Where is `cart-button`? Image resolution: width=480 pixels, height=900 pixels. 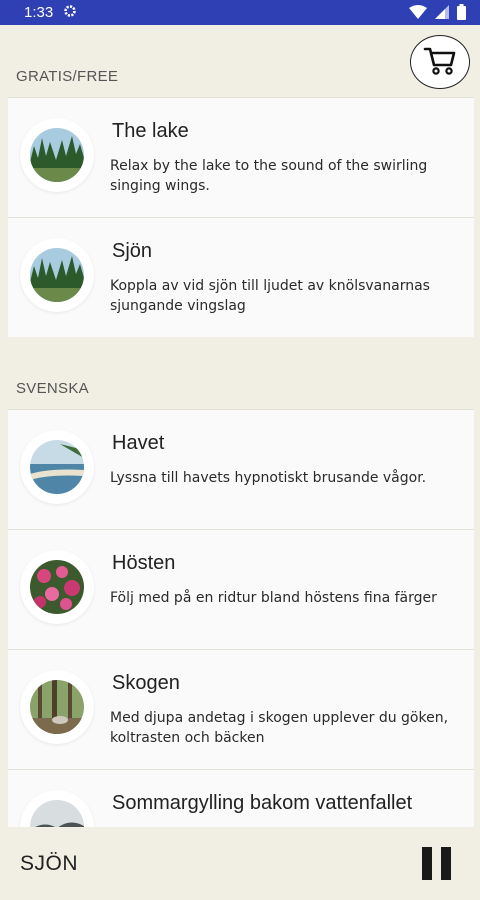 cart-button is located at coordinates (440, 62).